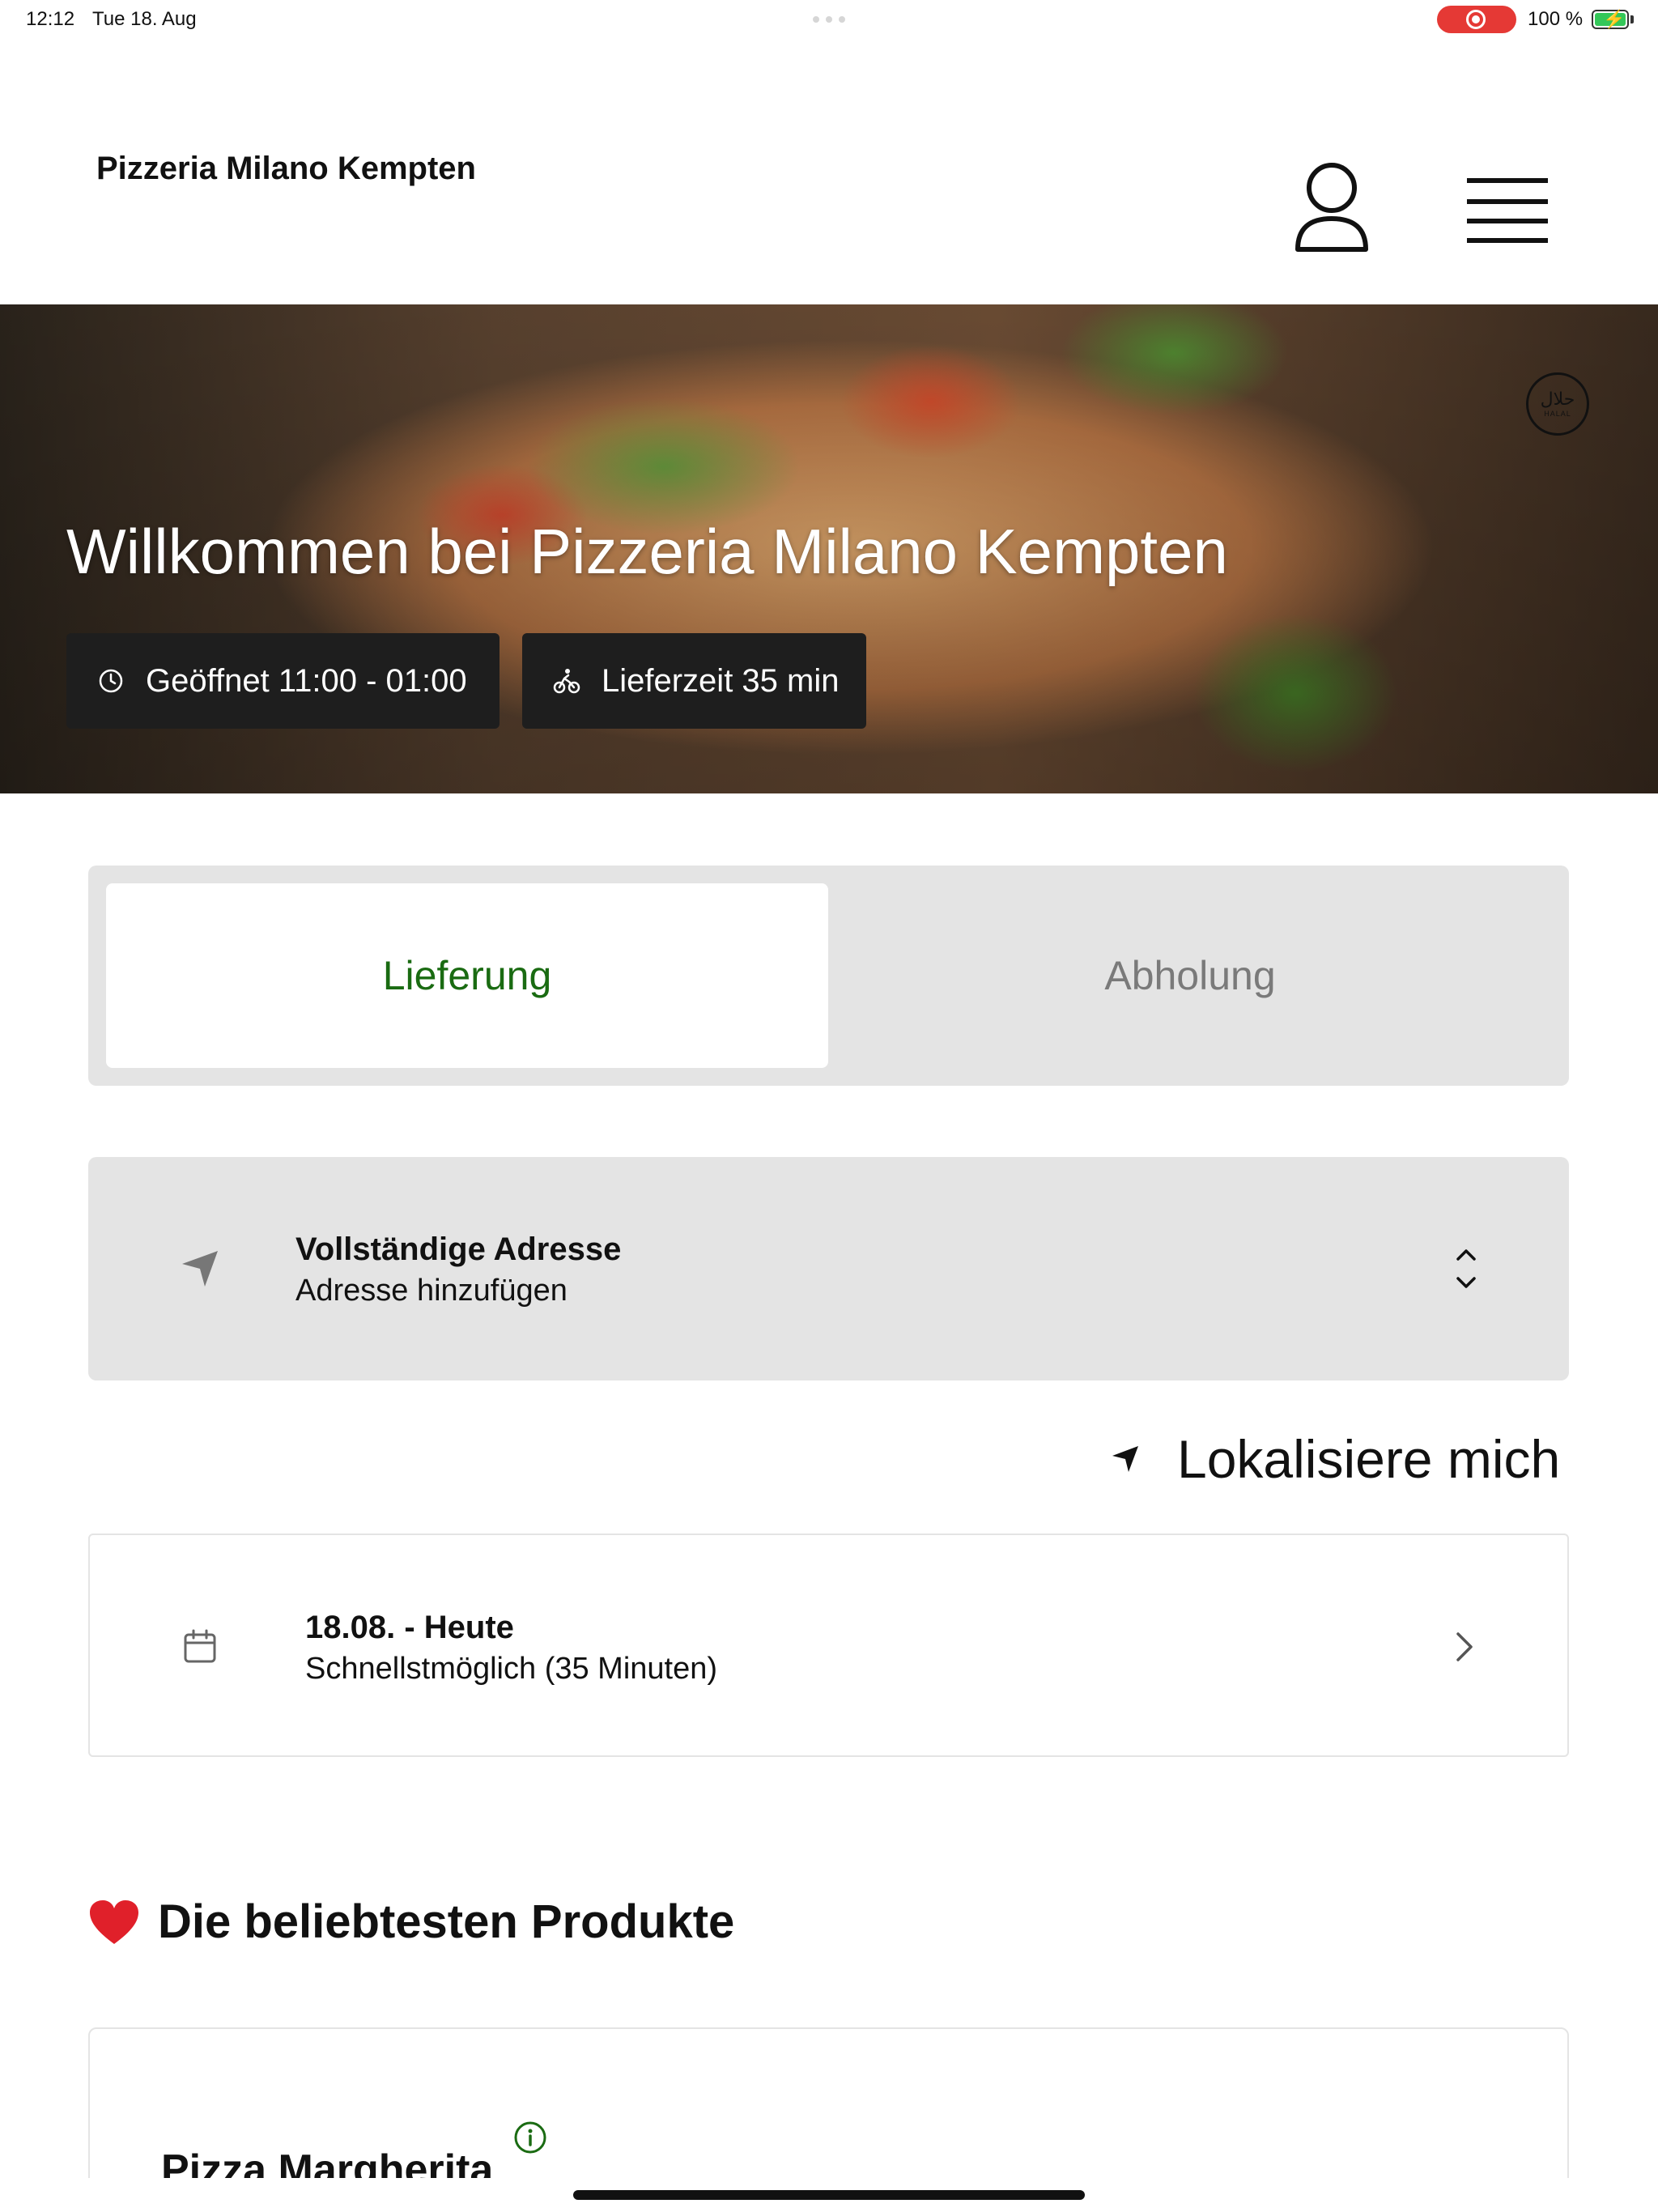  I want to click on status-bar: 12:12 Tue 18. Aug 100 % ⚡, so click(829, 19).